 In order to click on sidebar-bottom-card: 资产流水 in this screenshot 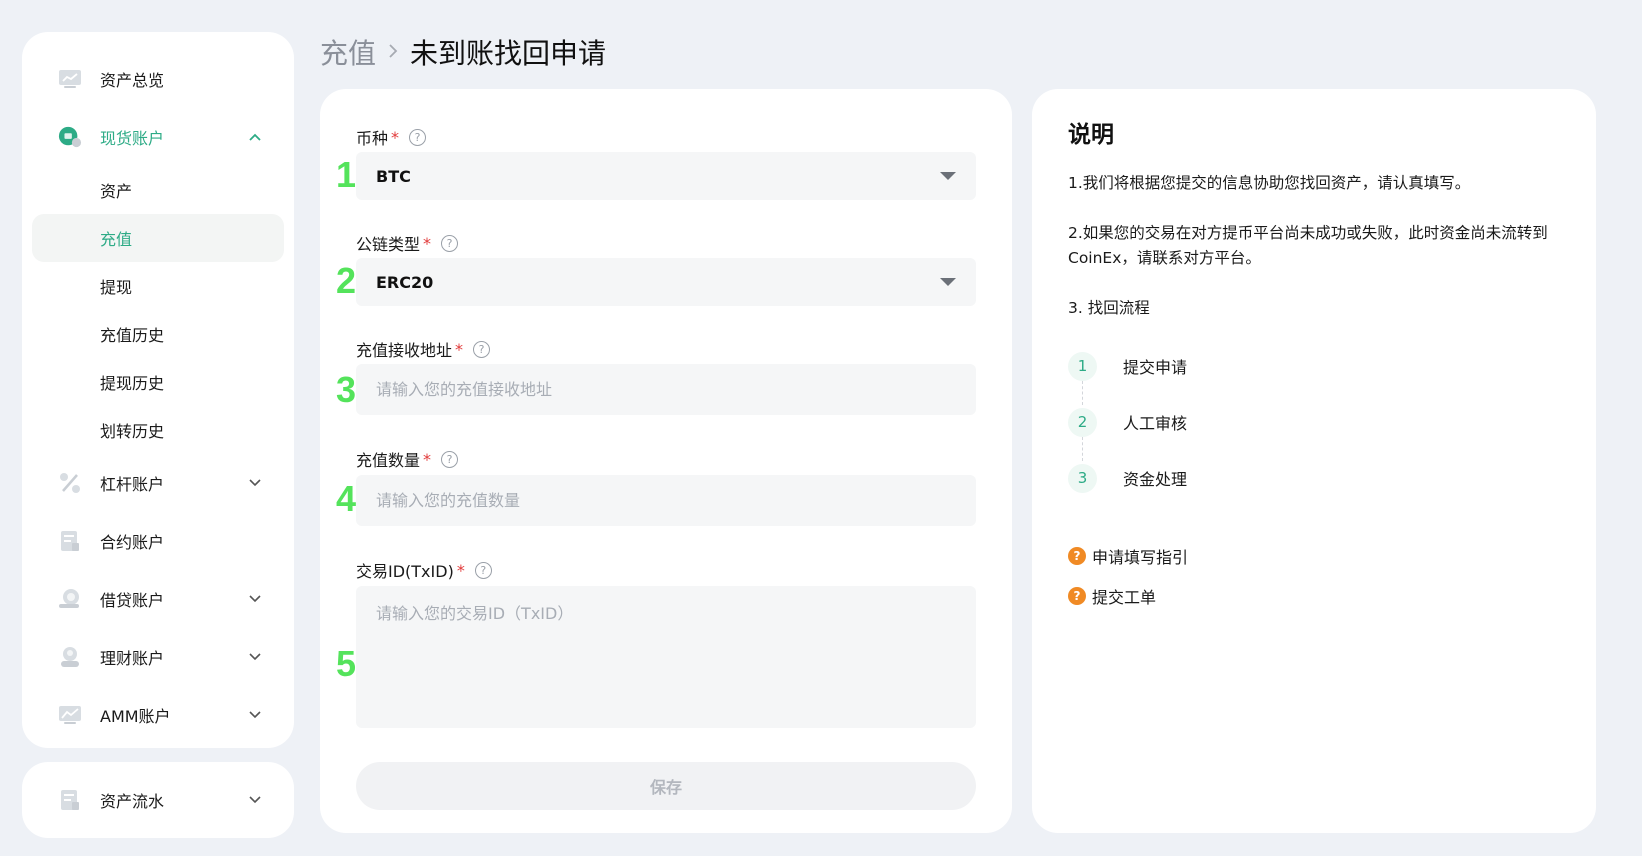, I will do `click(158, 800)`.